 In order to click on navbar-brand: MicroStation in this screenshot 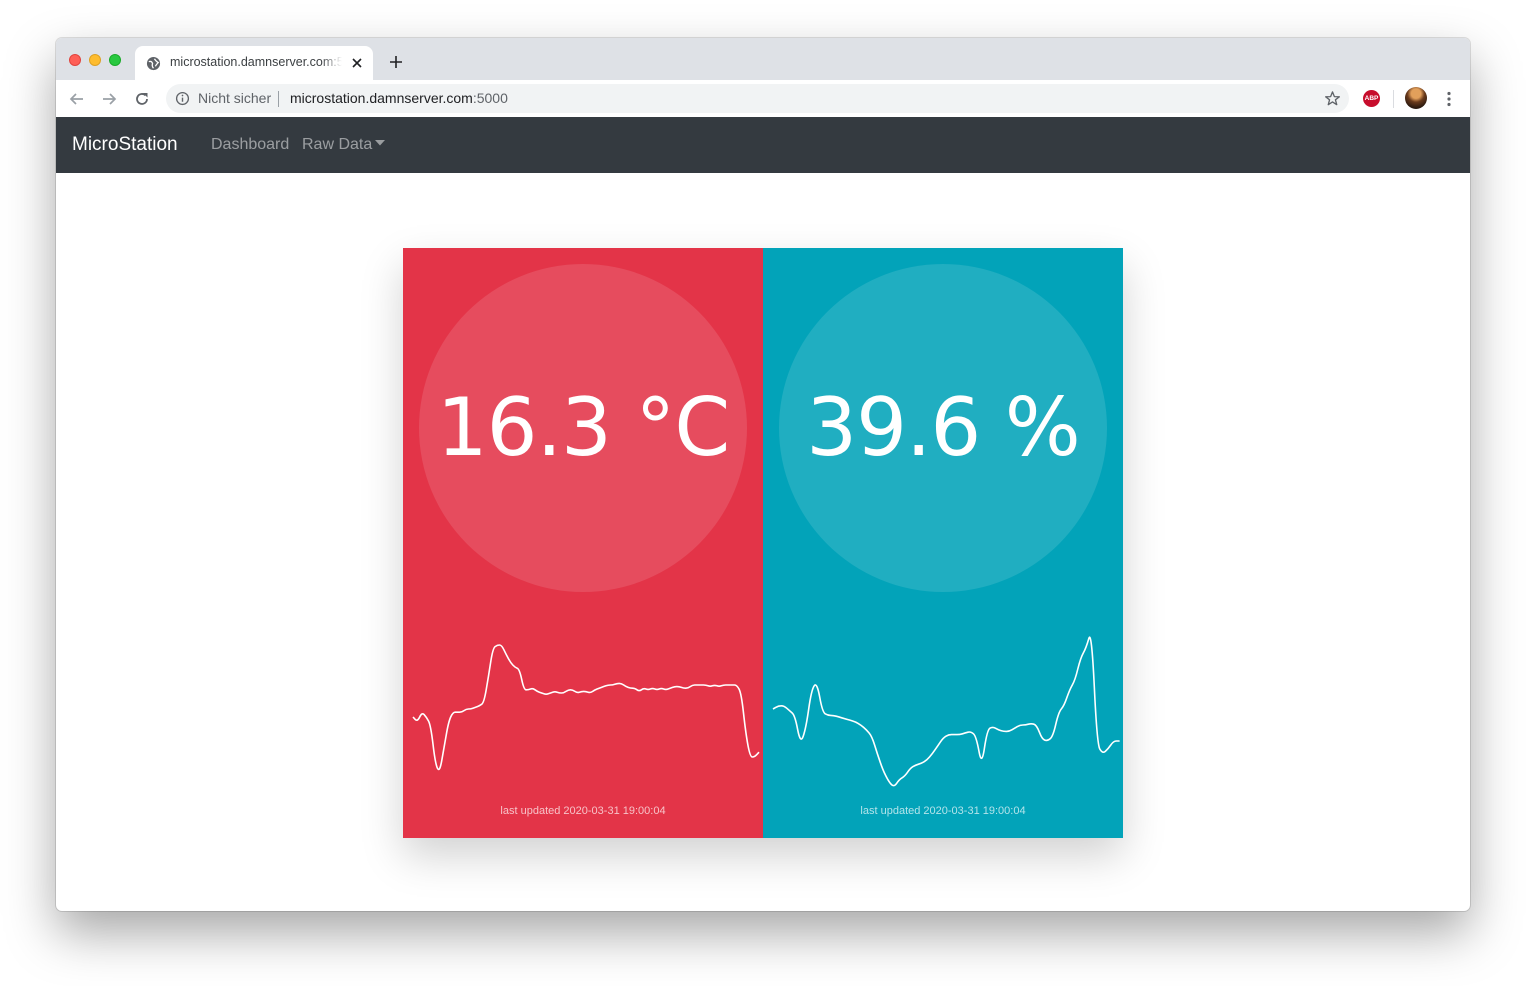, I will do `click(125, 145)`.